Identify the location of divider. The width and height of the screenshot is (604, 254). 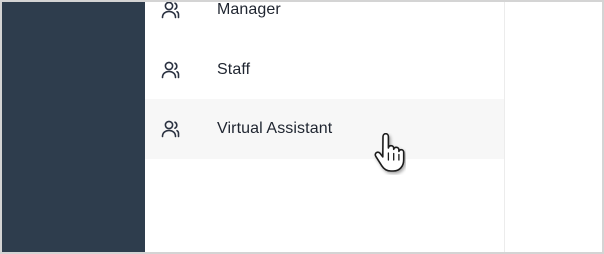
(504, 127).